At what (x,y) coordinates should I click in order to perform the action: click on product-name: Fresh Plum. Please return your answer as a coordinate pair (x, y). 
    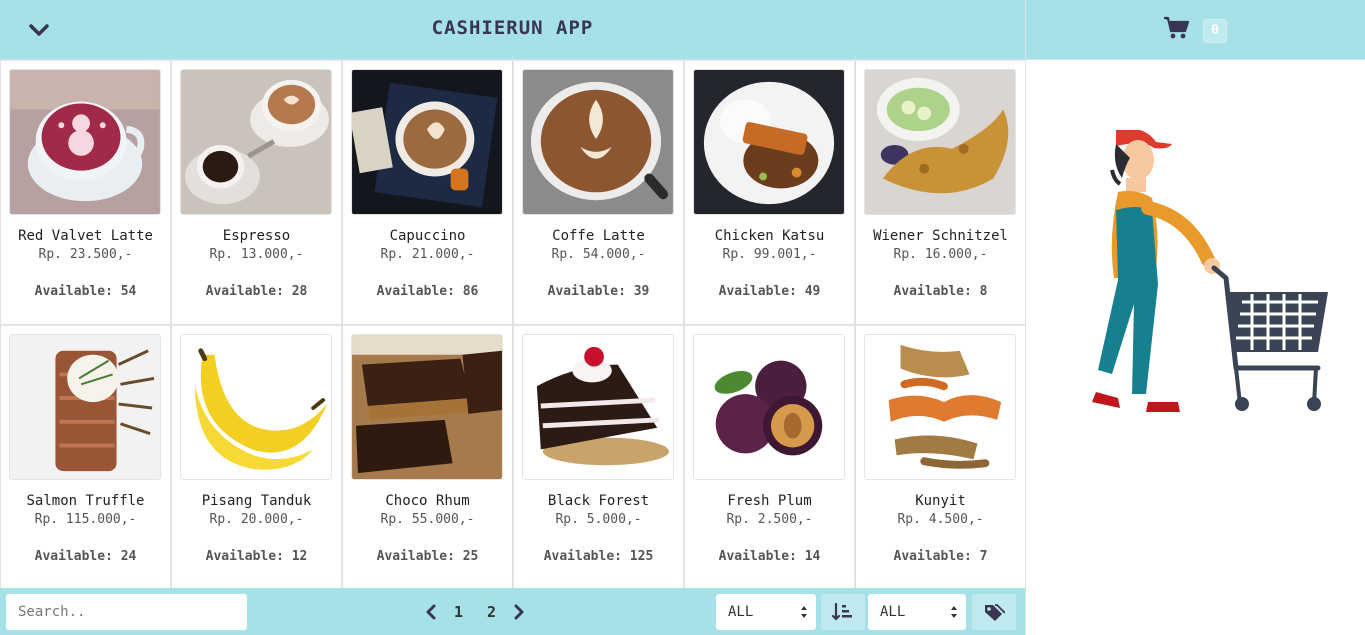
    Looking at the image, I should click on (769, 500).